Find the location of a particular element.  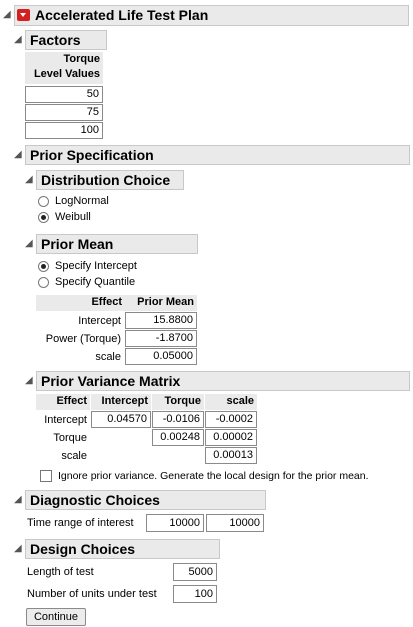

disclosure-triangle-icon: ◢ is located at coordinates (7, 15).